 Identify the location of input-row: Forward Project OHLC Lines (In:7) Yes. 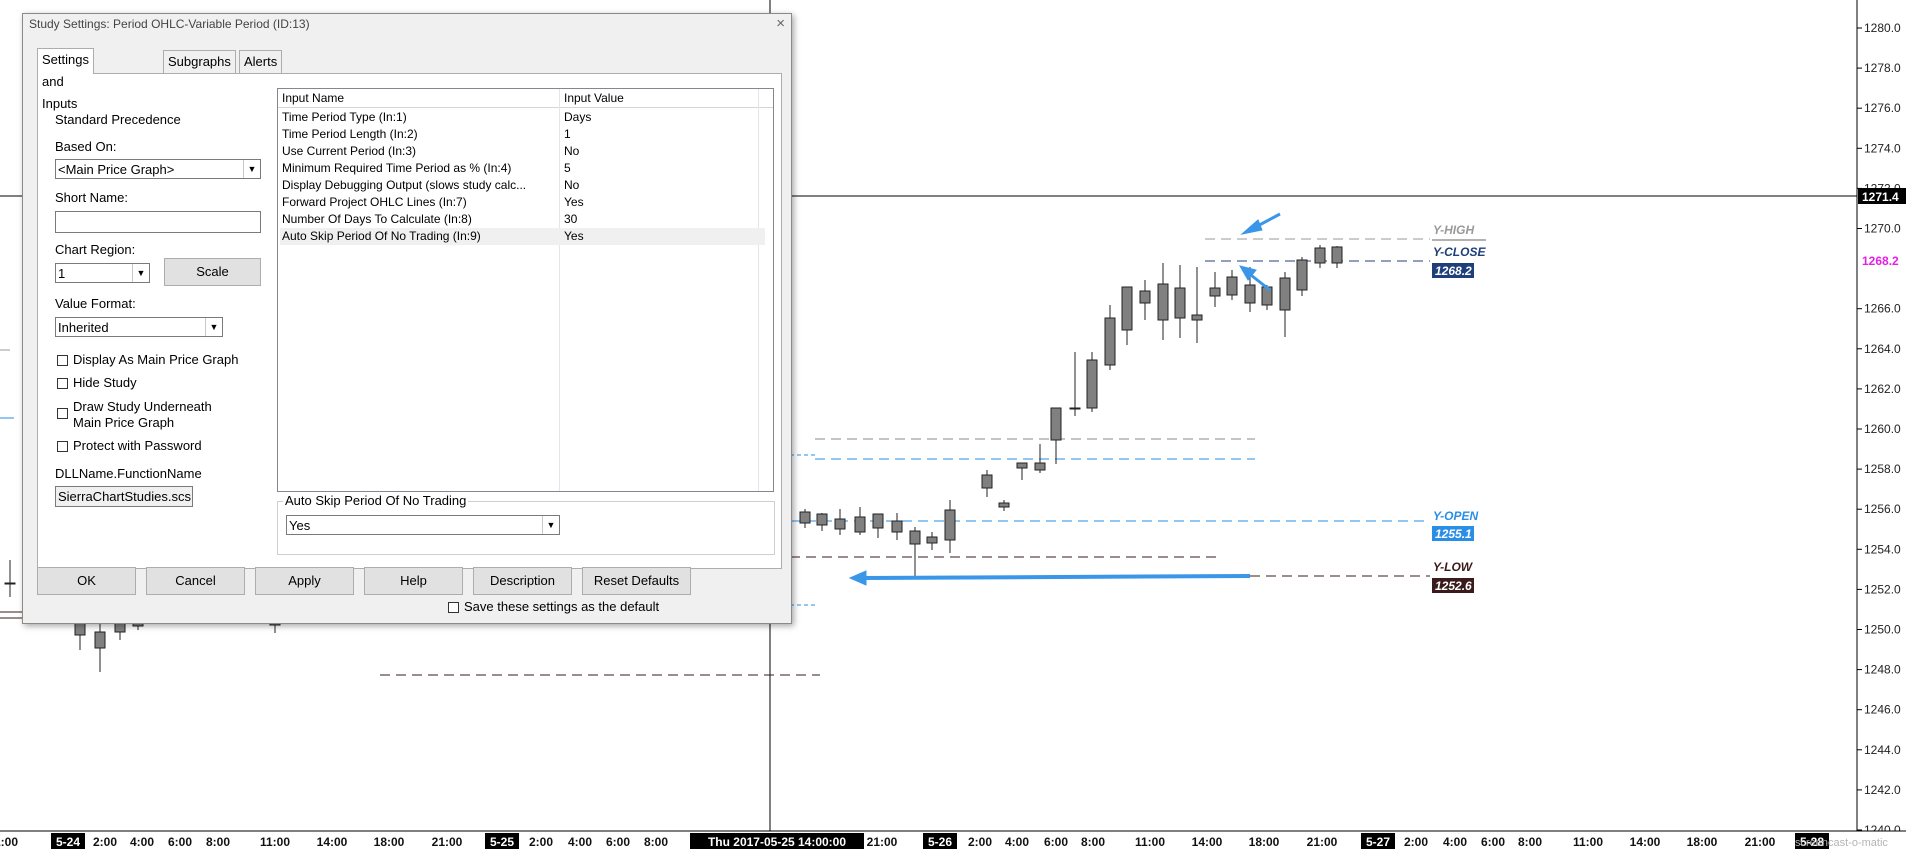
(522, 202).